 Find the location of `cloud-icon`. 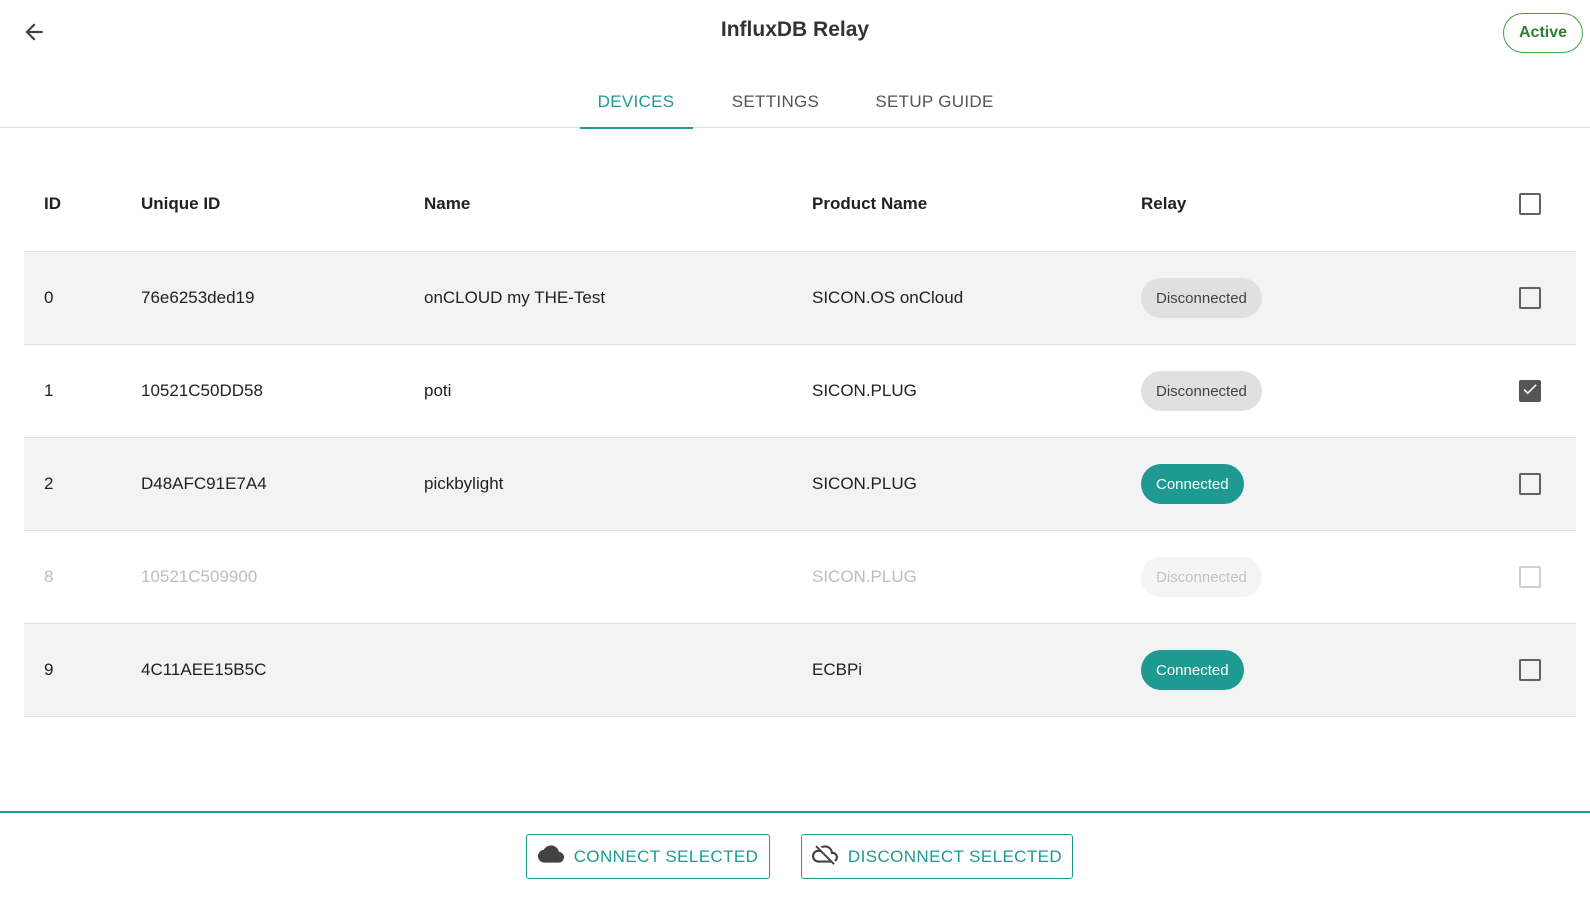

cloud-icon is located at coordinates (550, 856).